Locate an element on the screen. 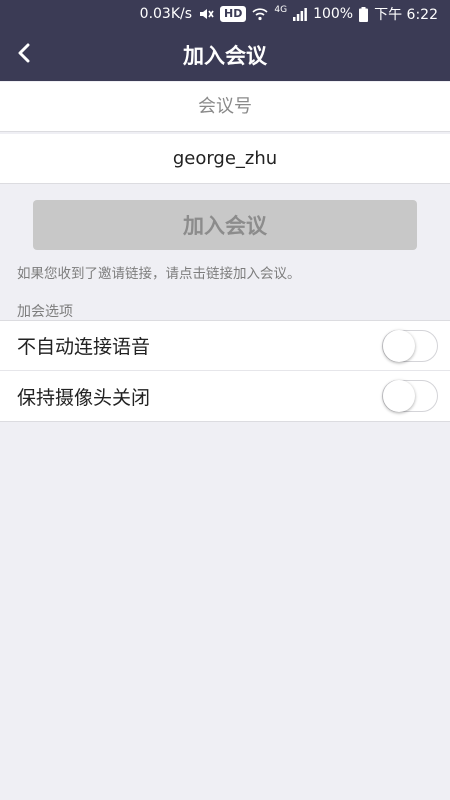 This screenshot has height=800, width=450. option-label: 不自动连接语音 is located at coordinates (84, 347).